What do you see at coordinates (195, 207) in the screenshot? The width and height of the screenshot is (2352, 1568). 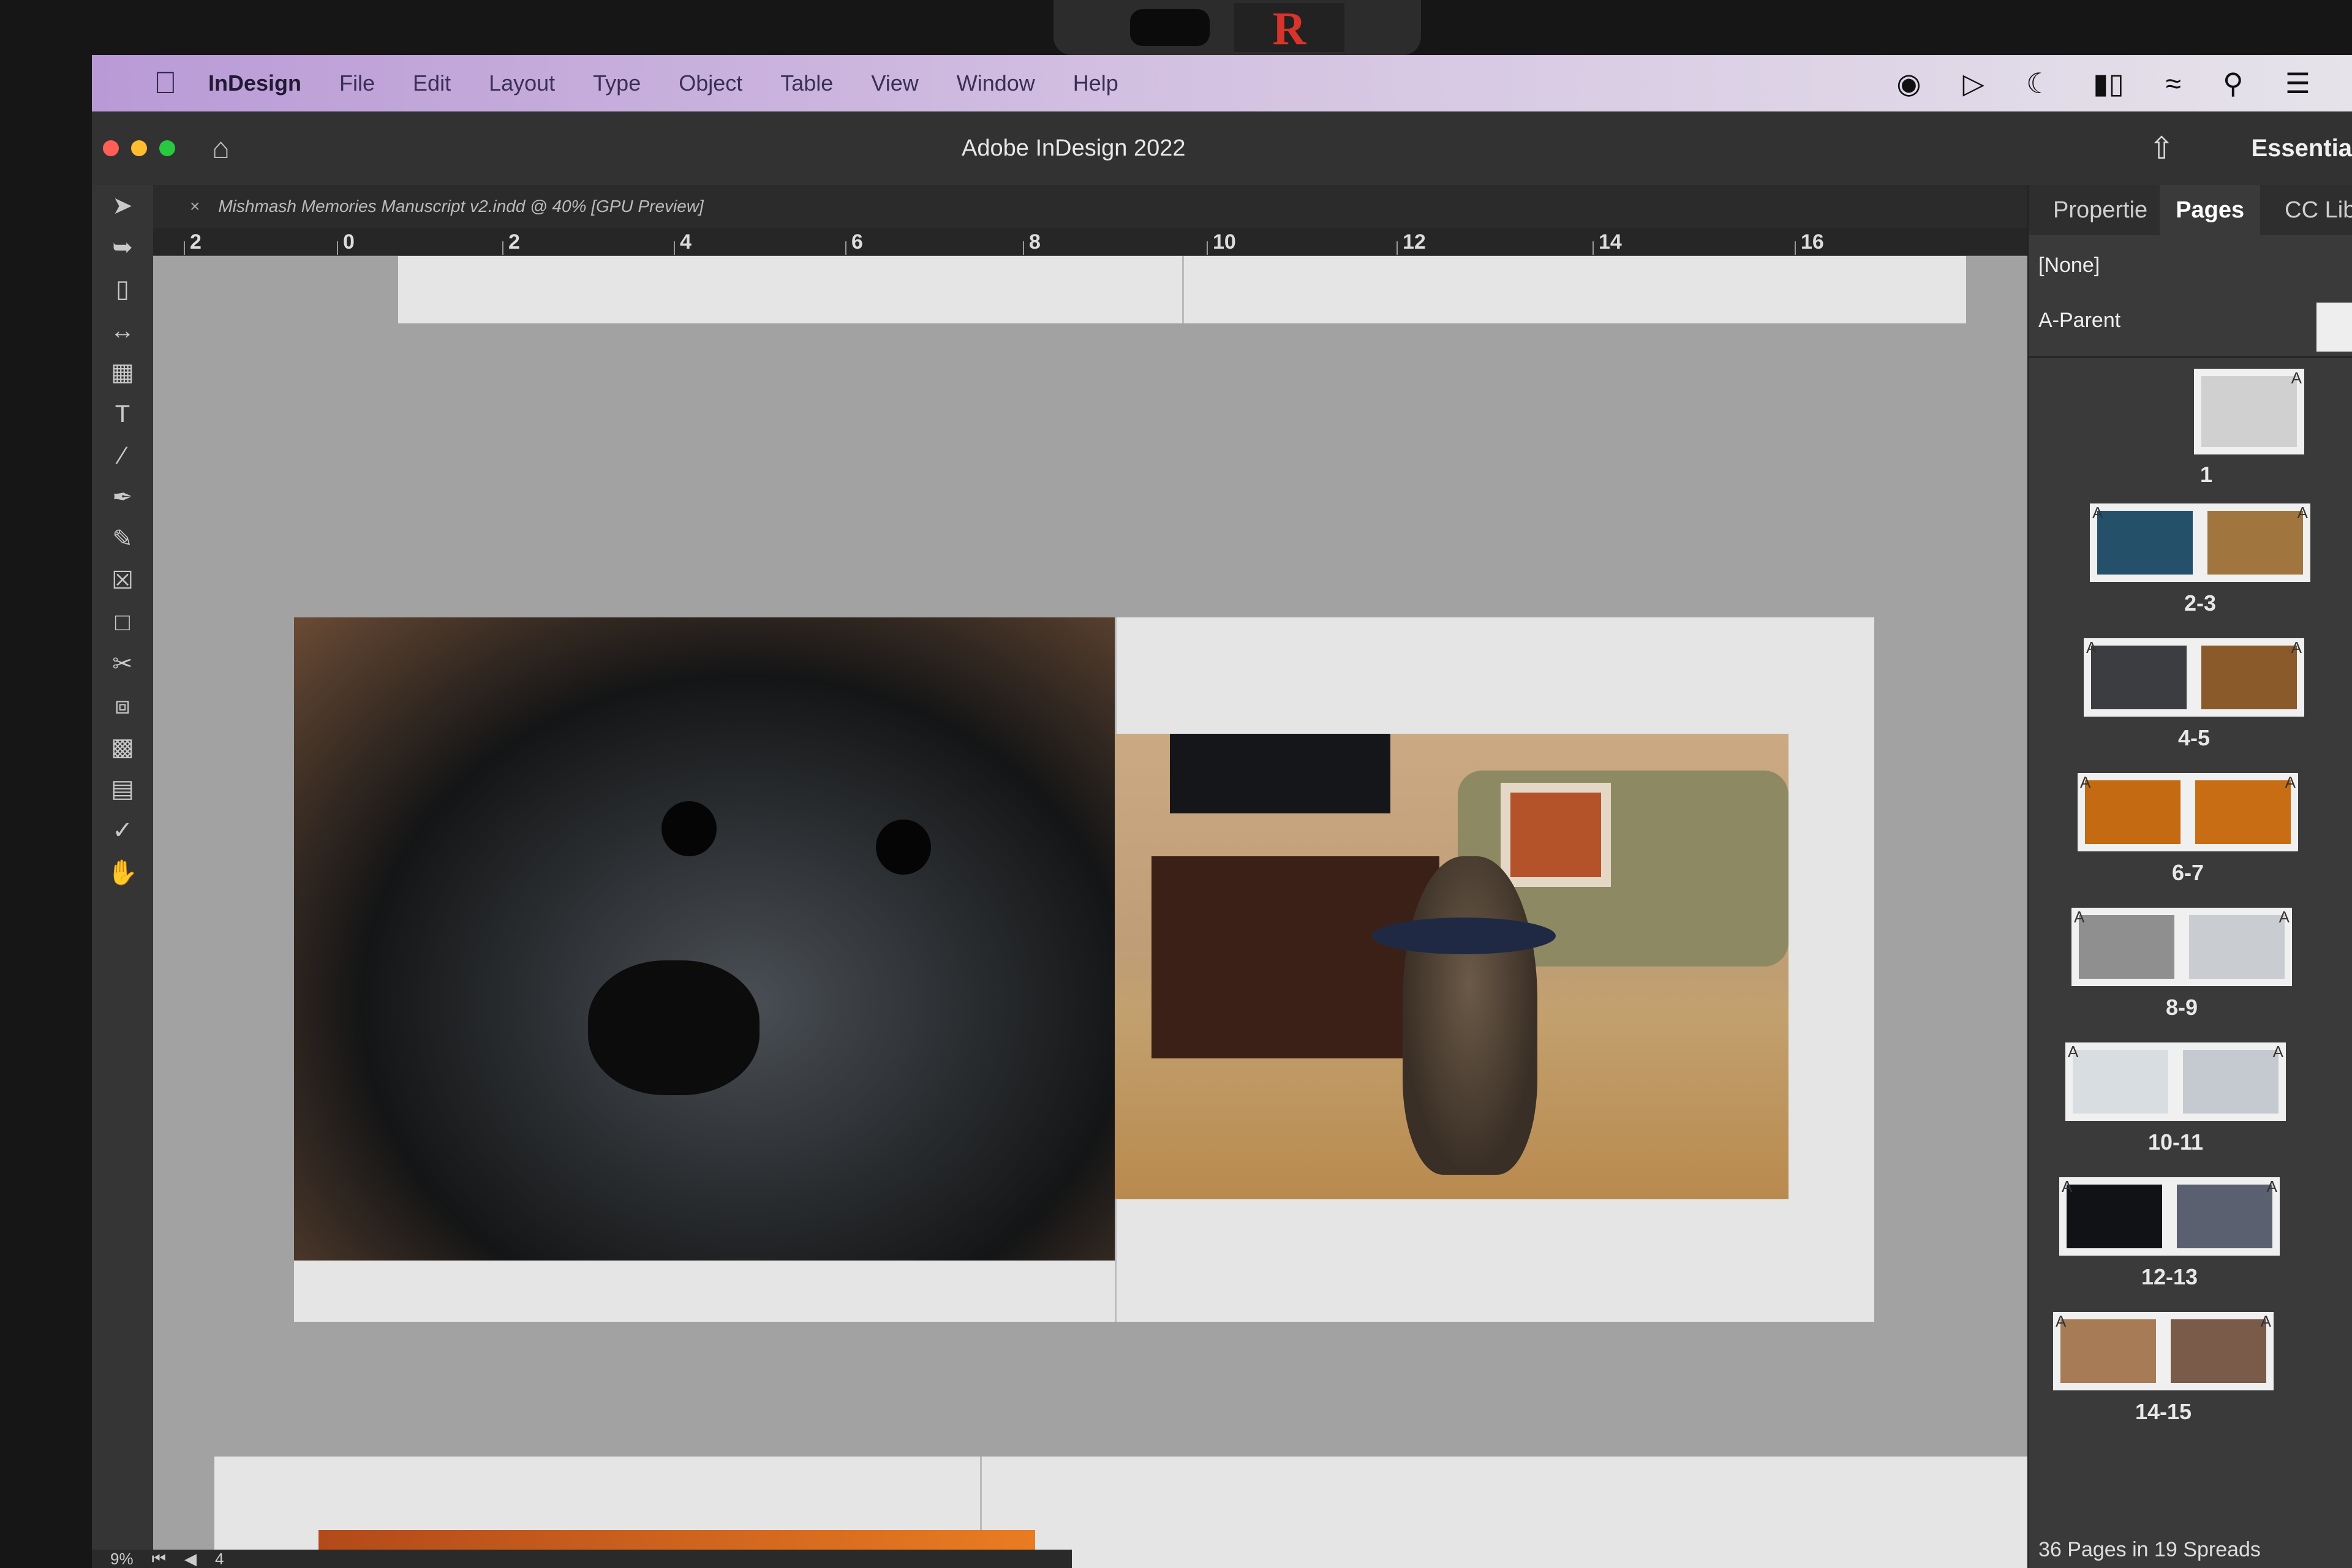 I see `close-tab-icon: ×` at bounding box center [195, 207].